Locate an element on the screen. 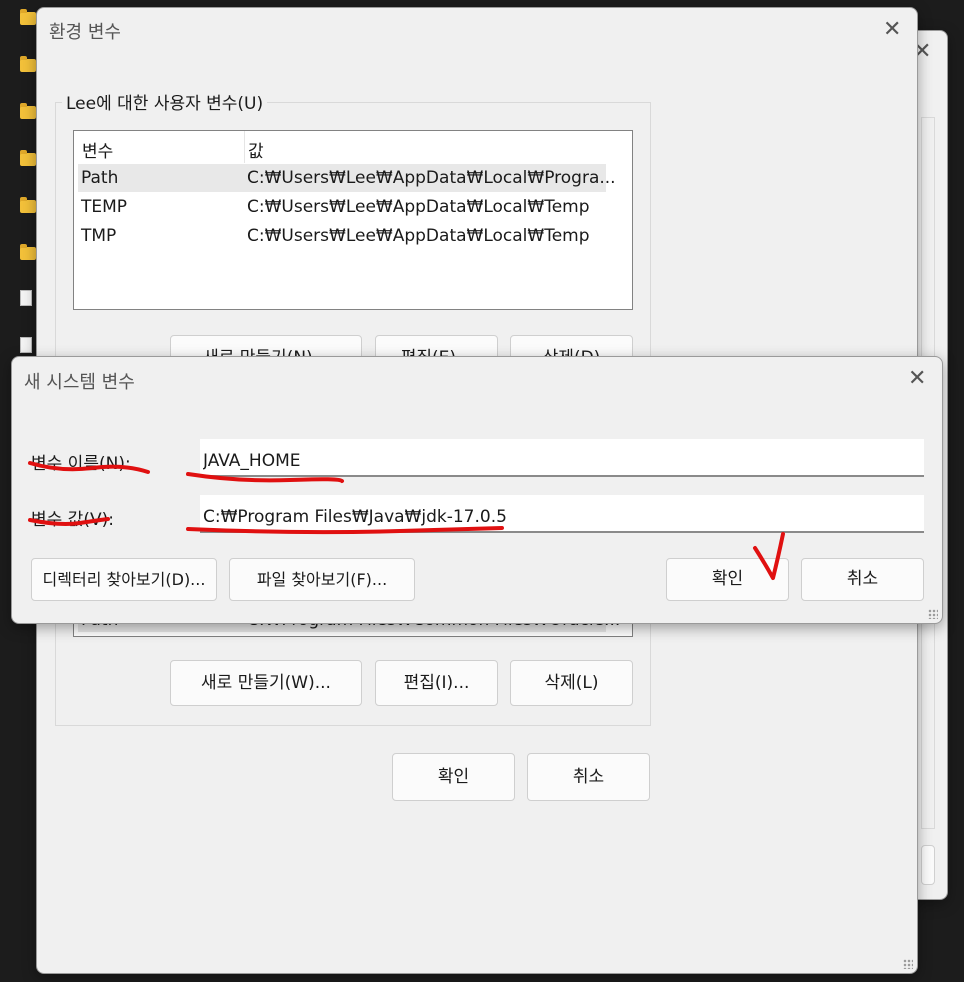 This screenshot has width=964, height=982. list-item: TEMP C:₩Users₩Lee₩AppData₩Local₩Temp is located at coordinates (342, 207).